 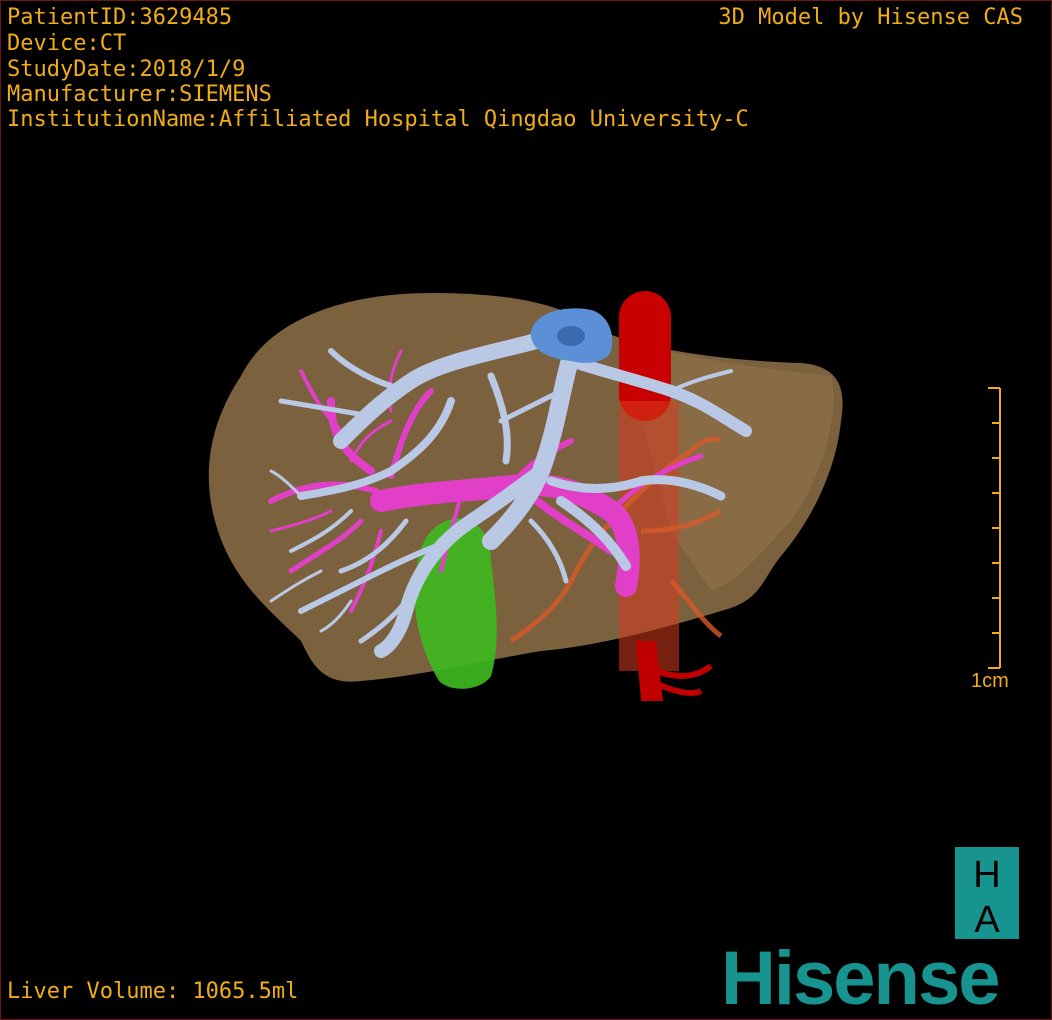 I want to click on model-credit-text: 3D Model by Hisense CAS, so click(x=870, y=17).